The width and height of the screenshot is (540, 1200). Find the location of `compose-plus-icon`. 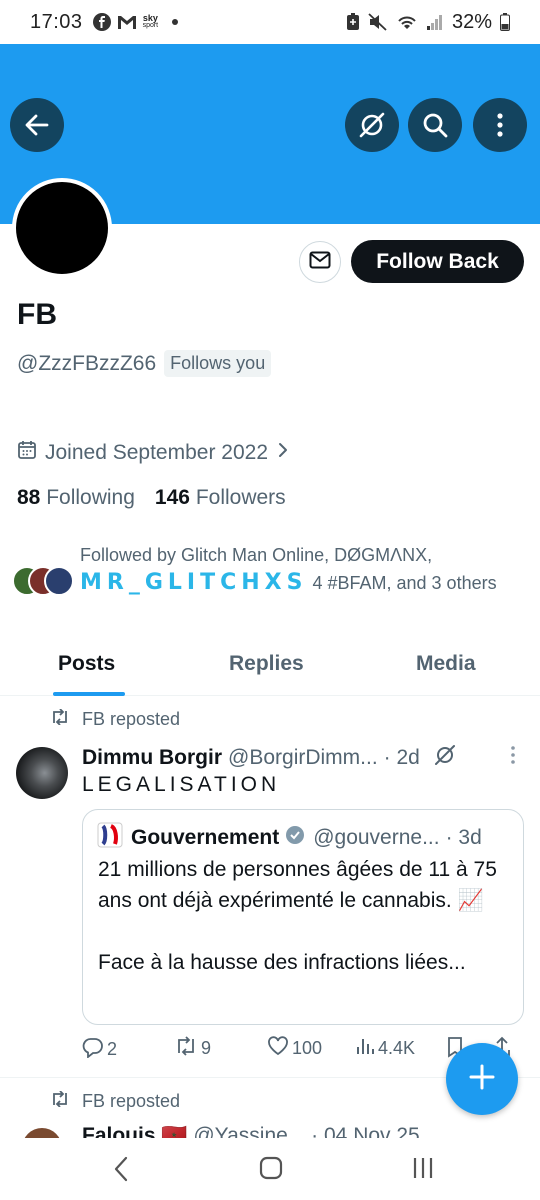

compose-plus-icon is located at coordinates (482, 1079).